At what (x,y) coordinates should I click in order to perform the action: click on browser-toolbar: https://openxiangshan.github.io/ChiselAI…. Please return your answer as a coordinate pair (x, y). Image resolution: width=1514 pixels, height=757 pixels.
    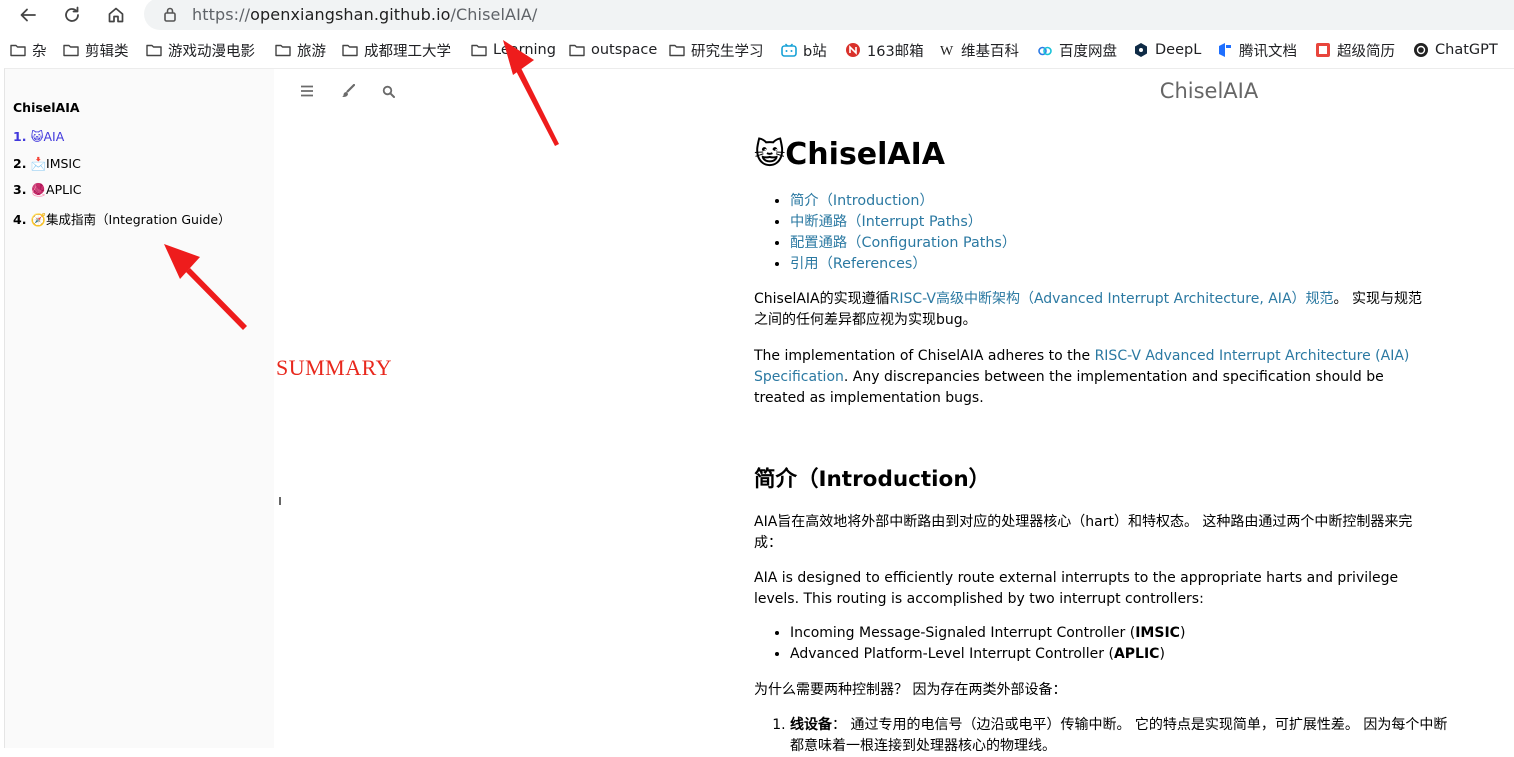
    Looking at the image, I should click on (757, 15).